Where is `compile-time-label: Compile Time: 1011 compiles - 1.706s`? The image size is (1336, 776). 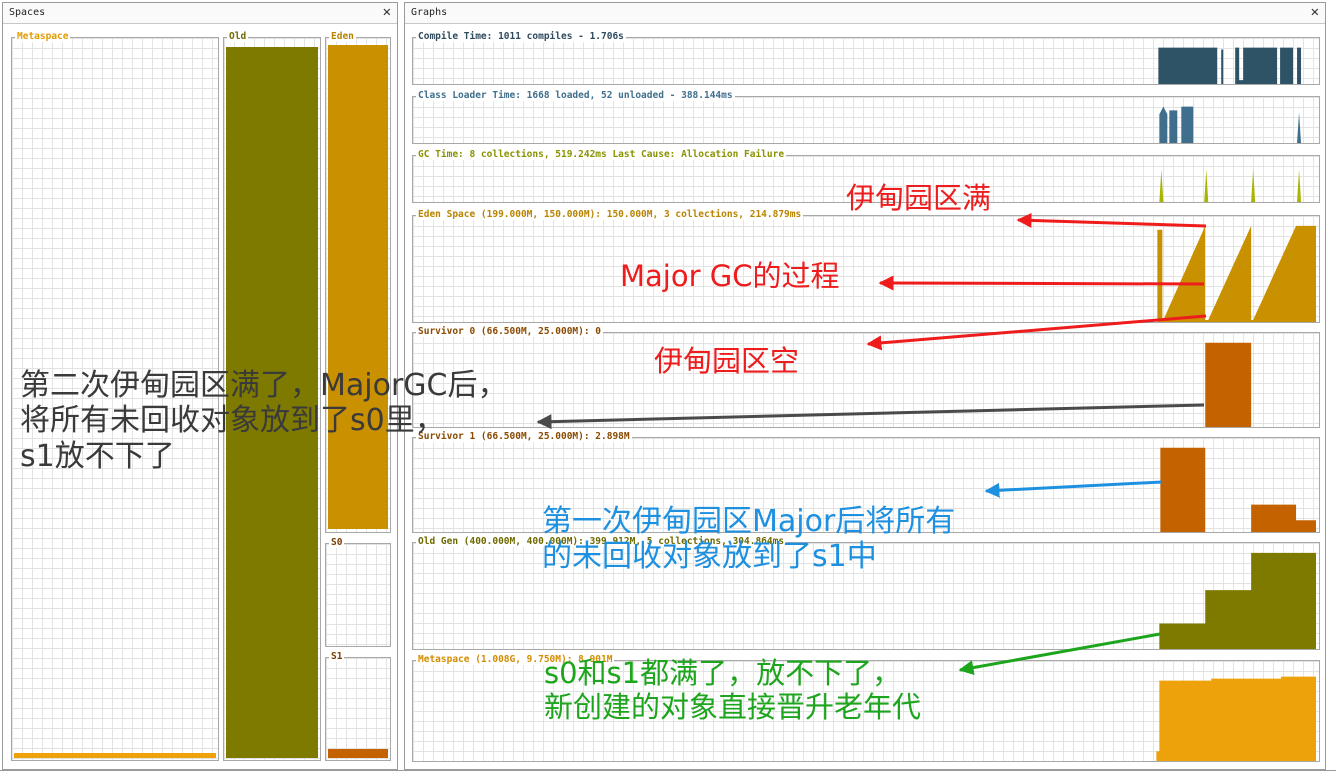 compile-time-label: Compile Time: 1011 compiles - 1.706s is located at coordinates (521, 36).